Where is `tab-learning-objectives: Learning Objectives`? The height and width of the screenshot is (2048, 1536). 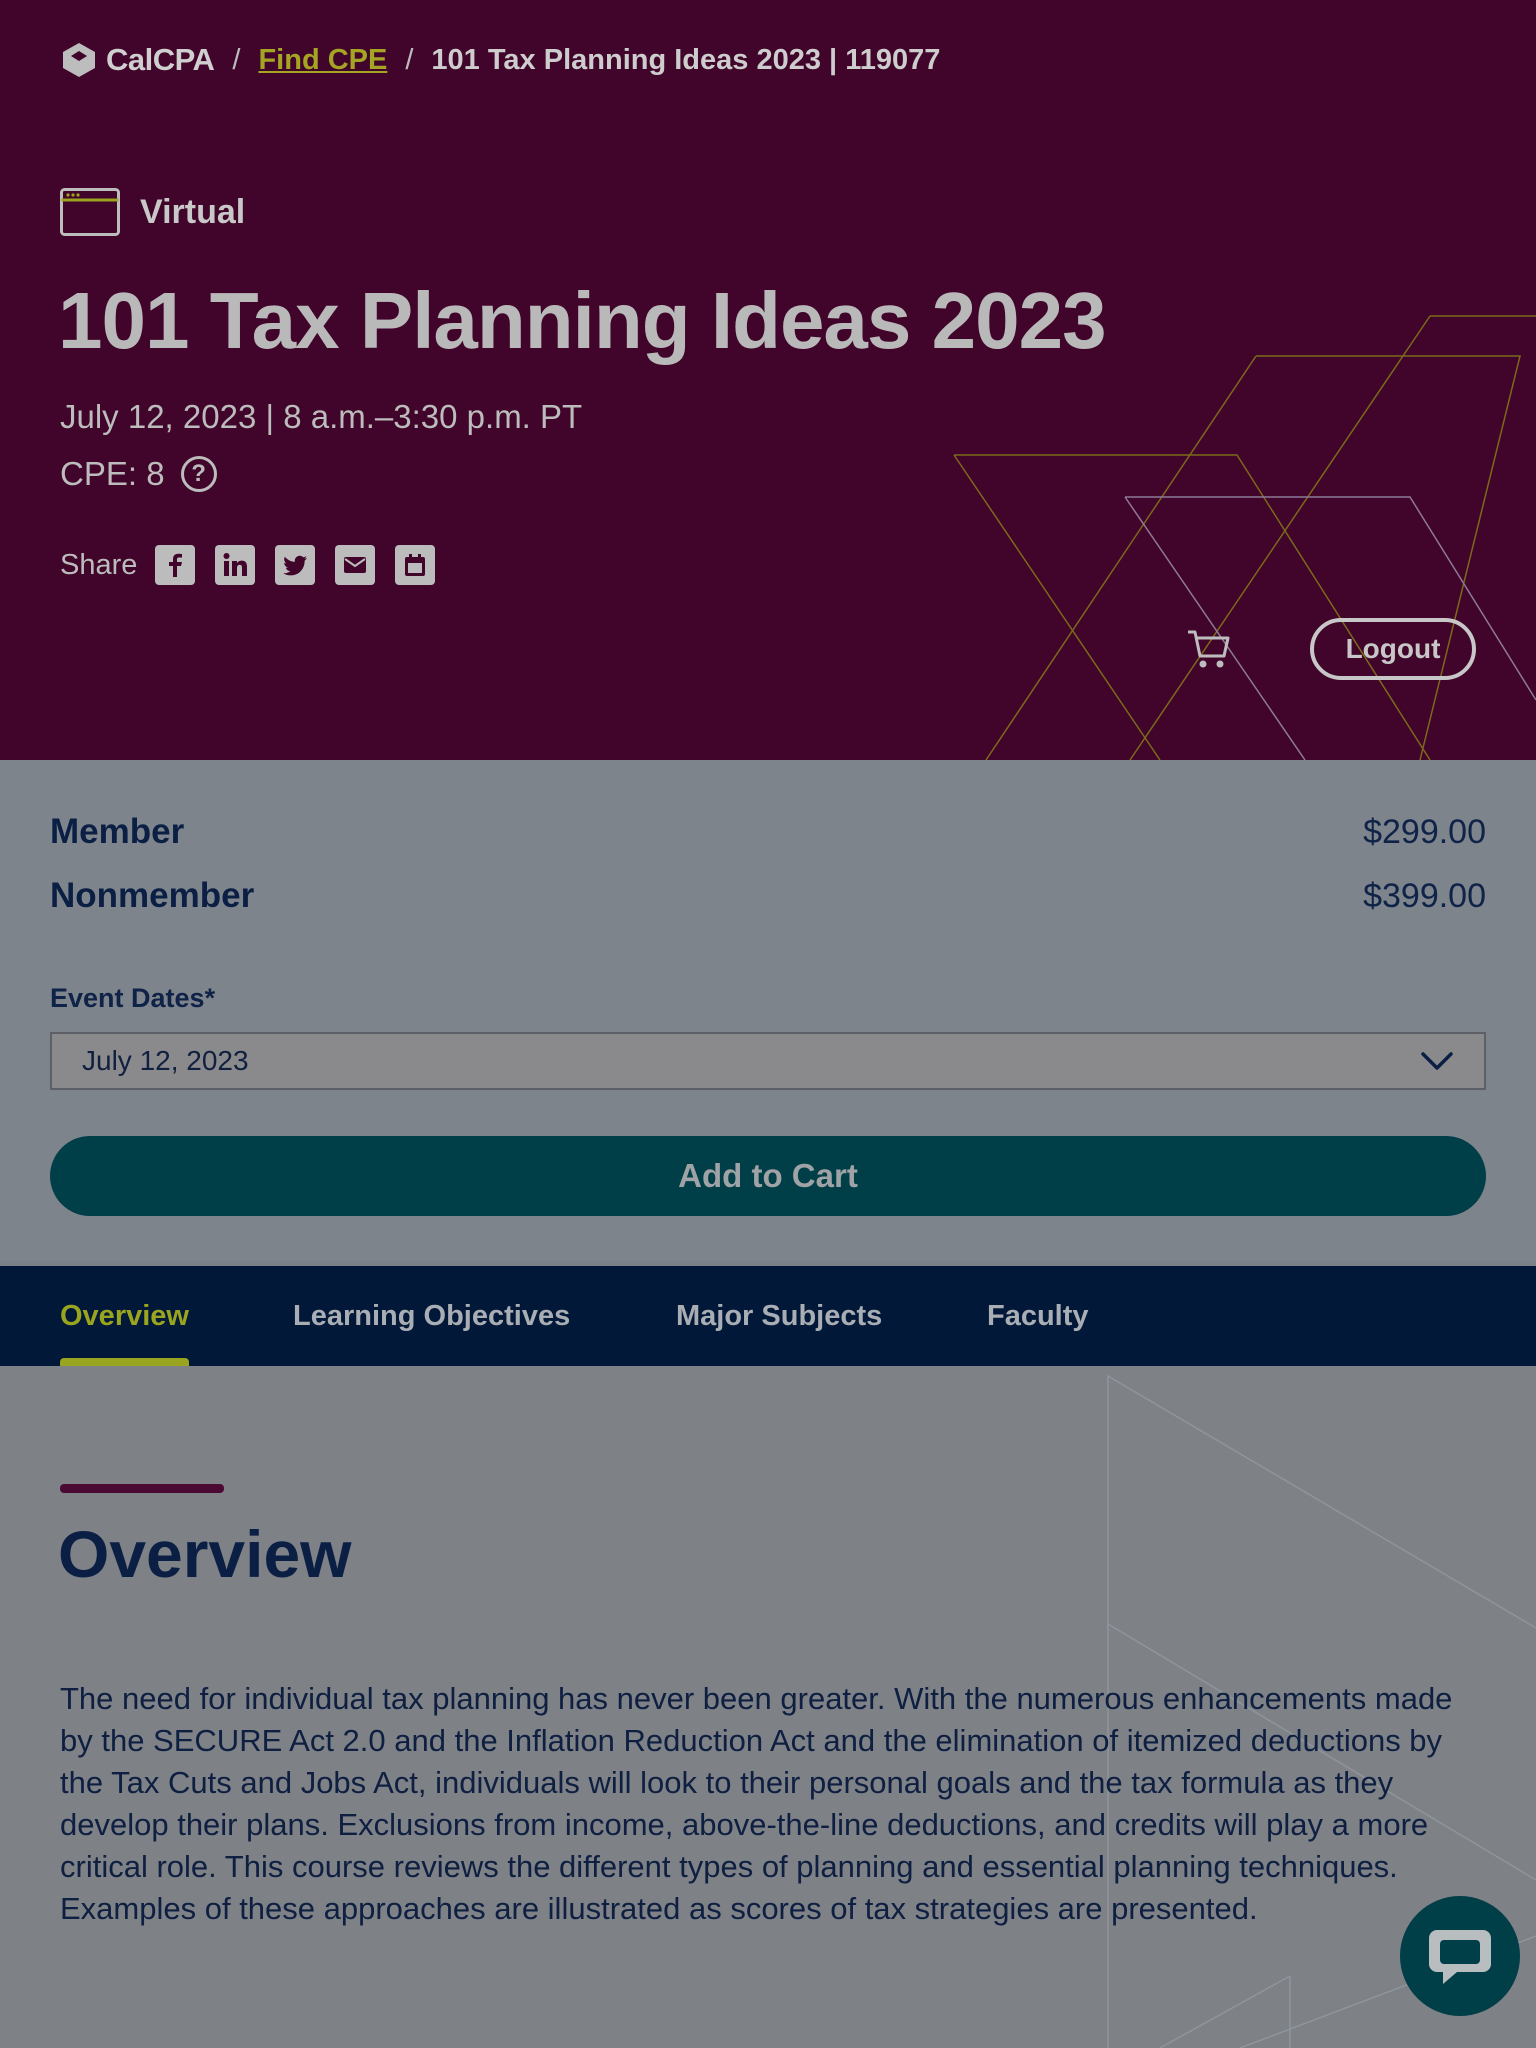 tab-learning-objectives: Learning Objectives is located at coordinates (431, 1316).